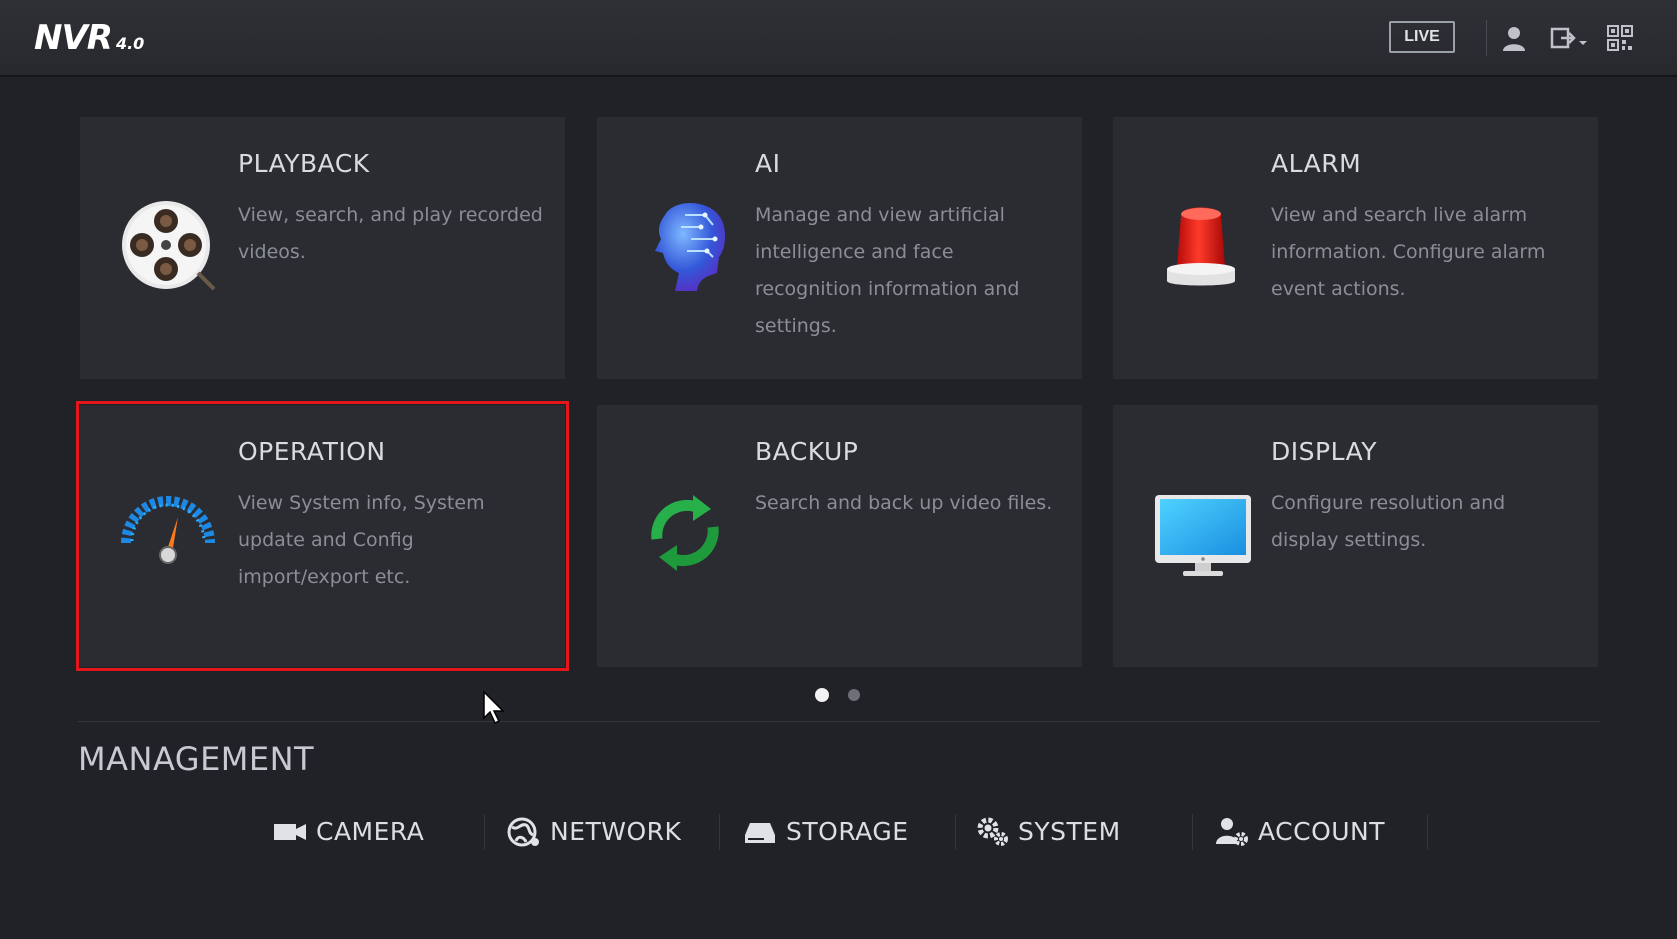  Describe the element at coordinates (370, 831) in the screenshot. I see `management-item-label: CAMERA` at that location.